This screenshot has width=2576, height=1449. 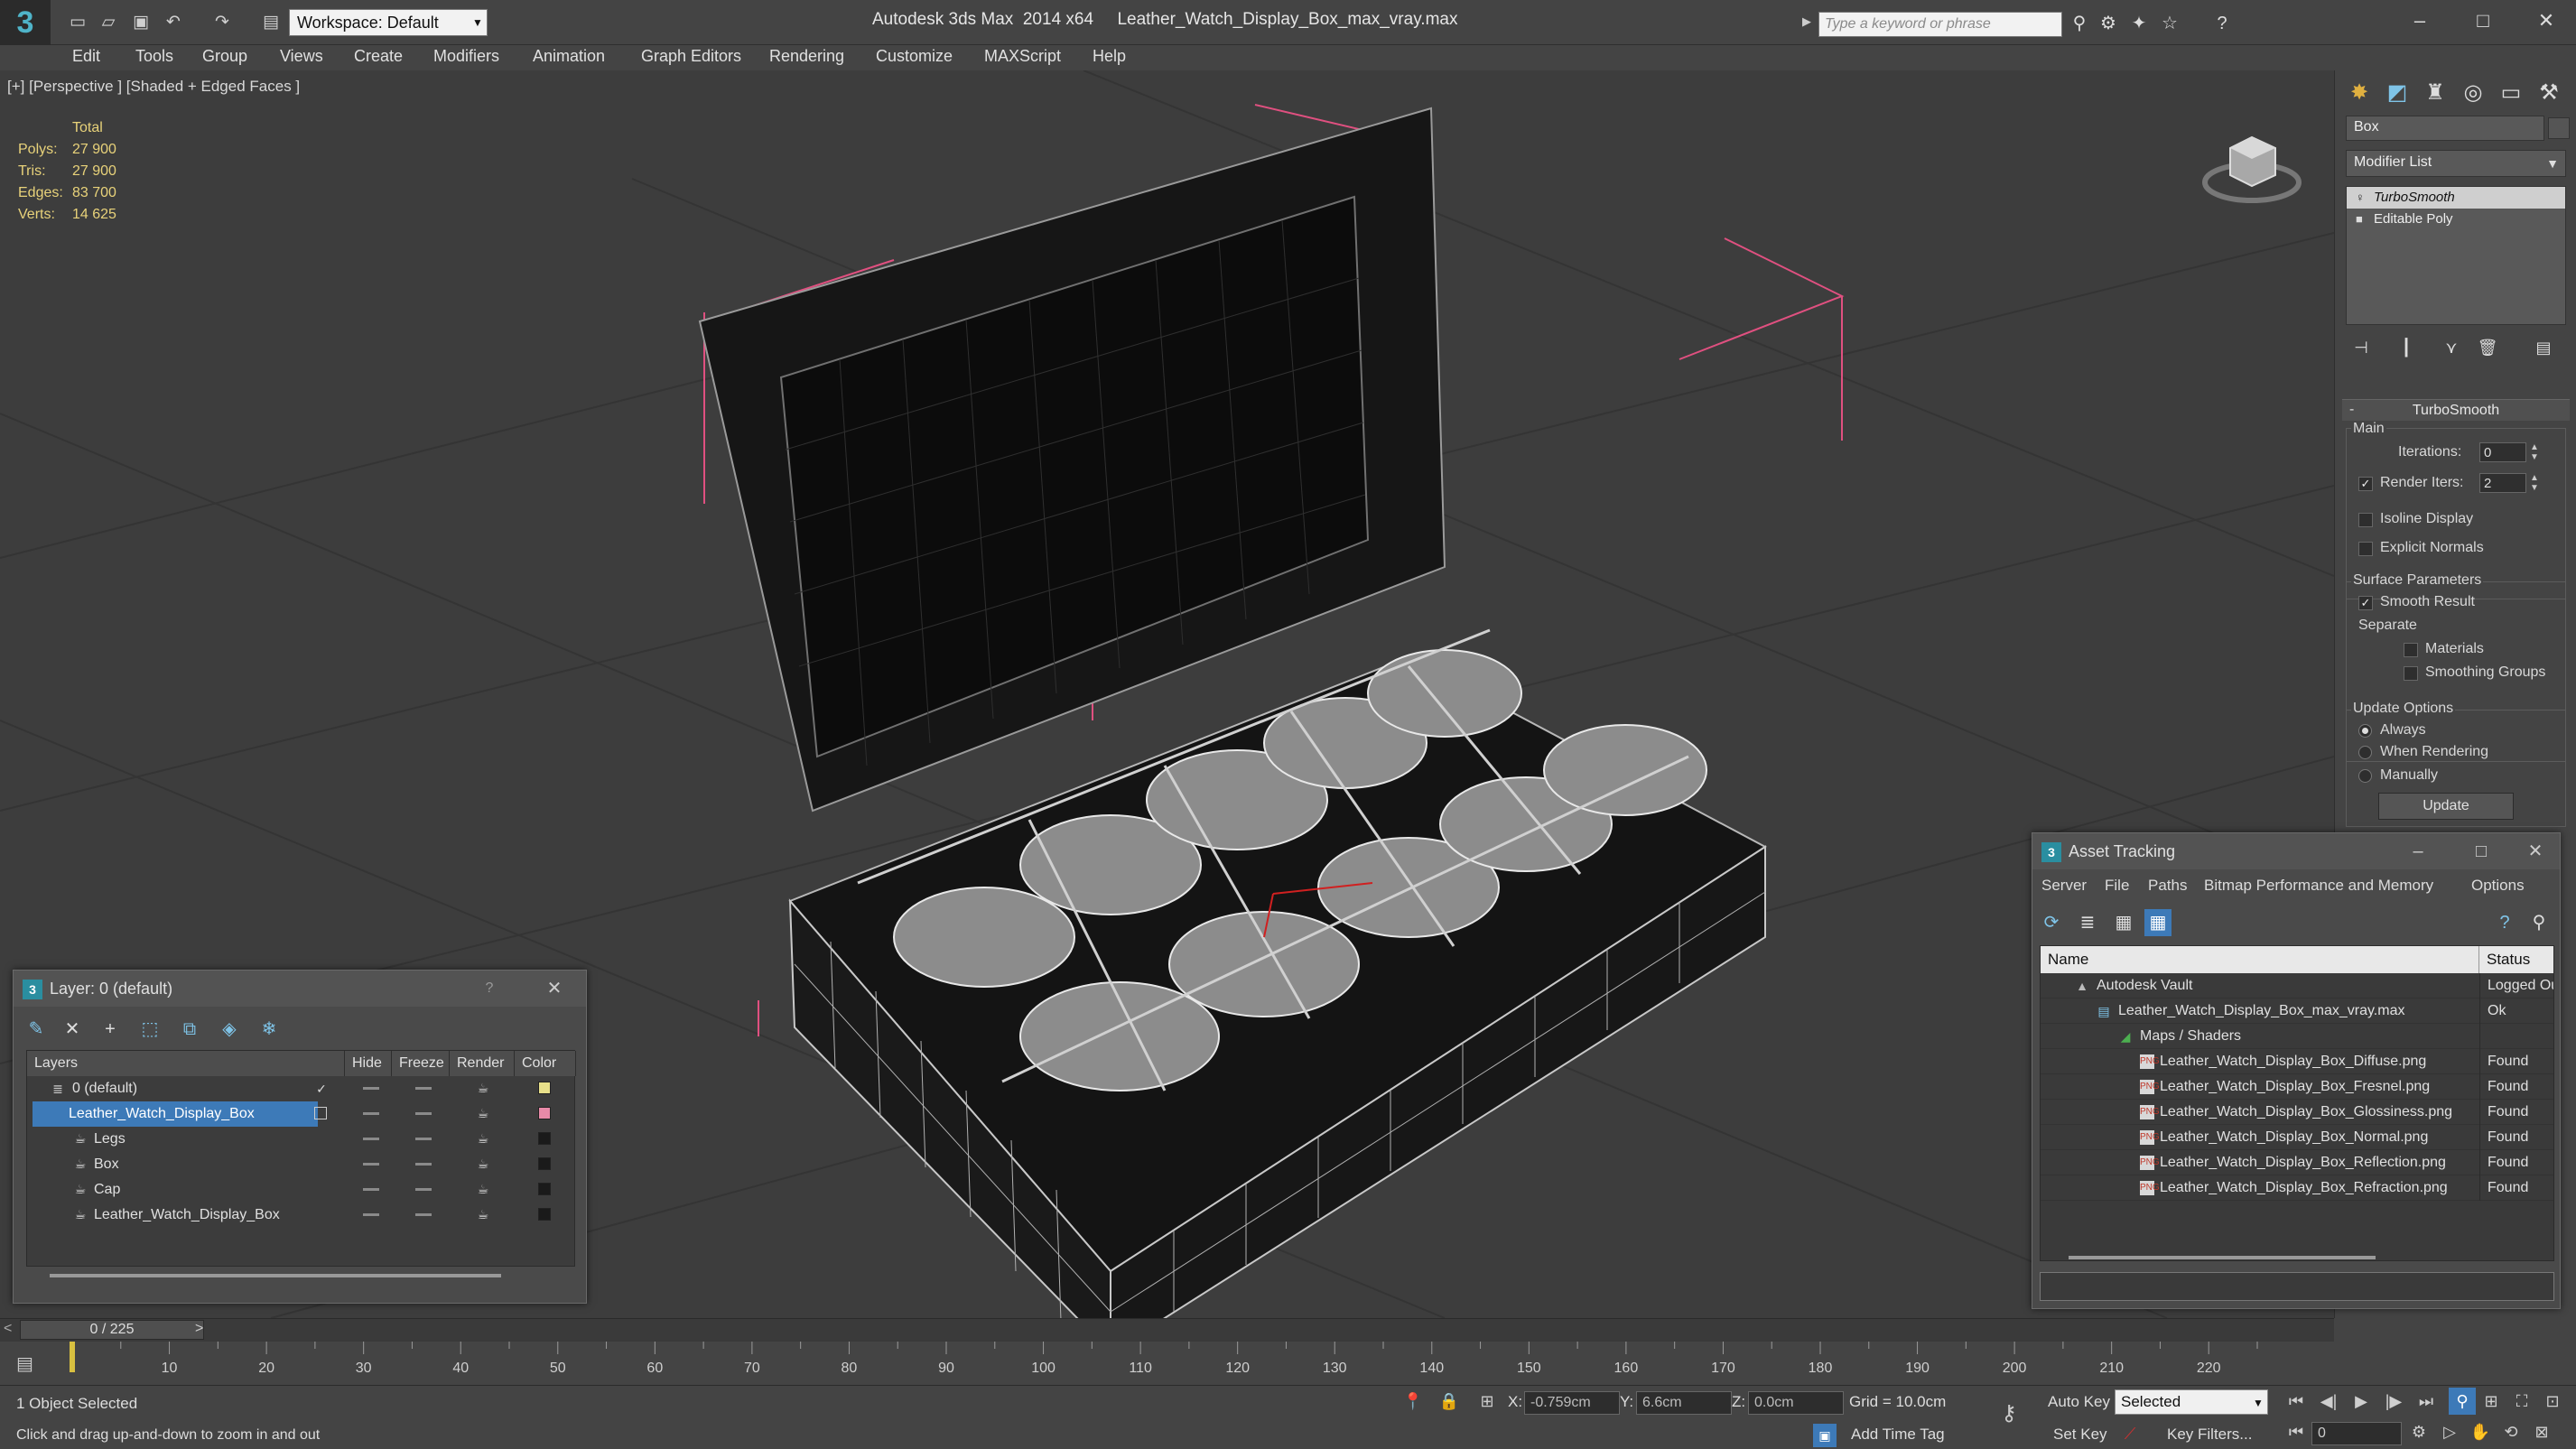 What do you see at coordinates (1167, 1330) in the screenshot?
I see `time-slider: < 0 / 225 >` at bounding box center [1167, 1330].